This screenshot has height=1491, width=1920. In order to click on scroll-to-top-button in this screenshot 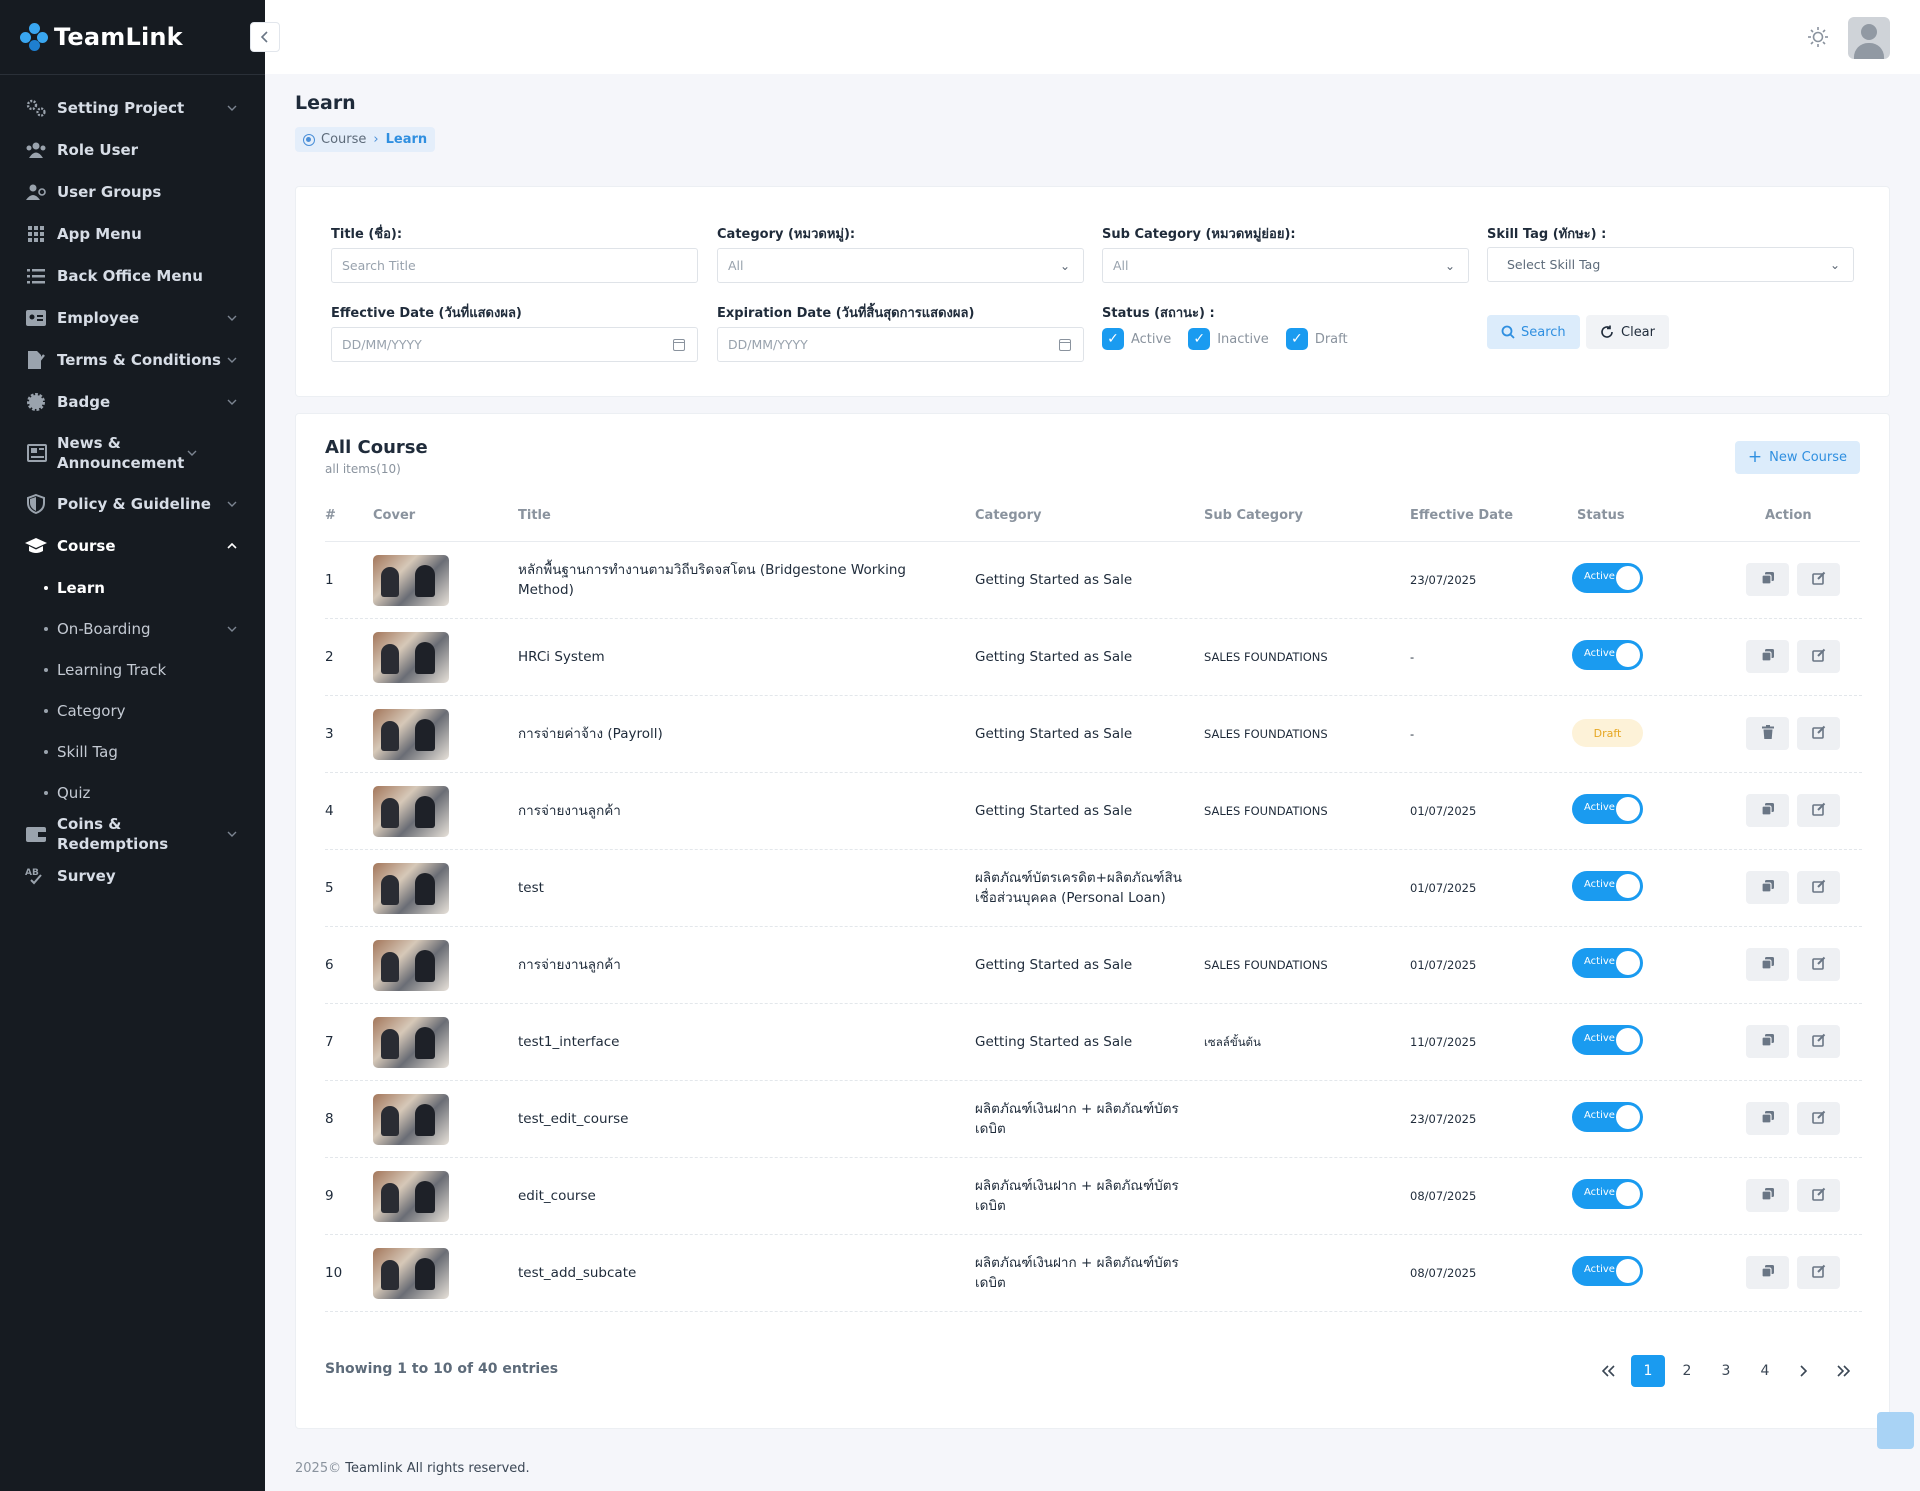, I will do `click(1895, 1430)`.